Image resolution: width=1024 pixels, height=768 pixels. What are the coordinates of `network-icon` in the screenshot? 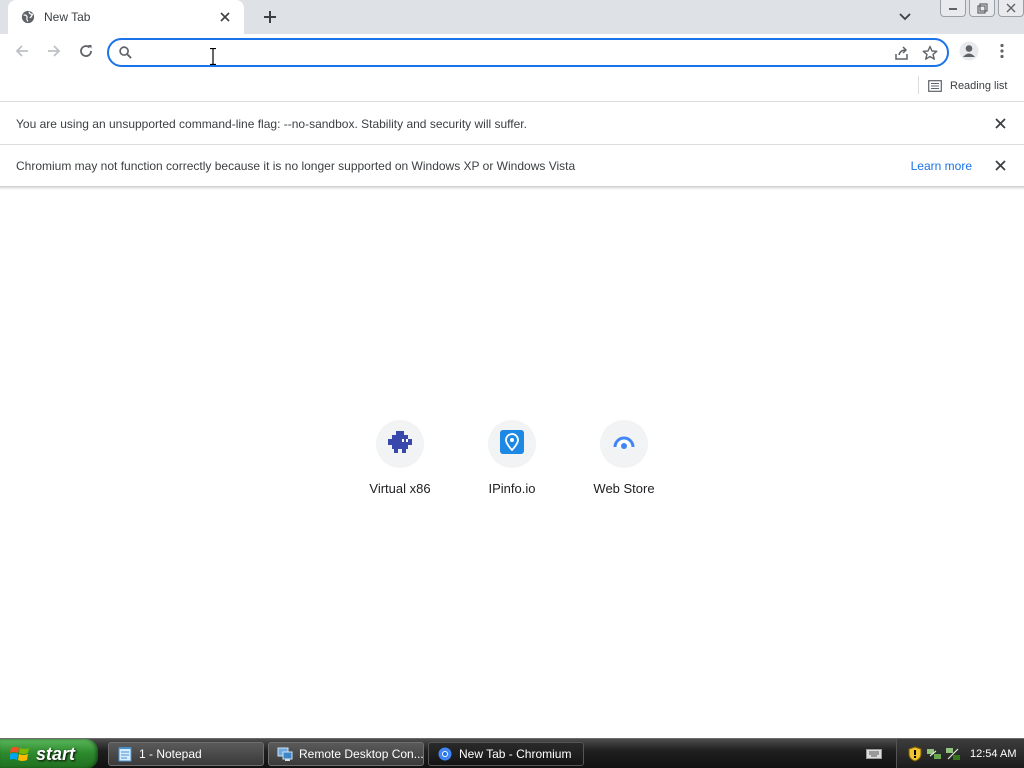 It's located at (934, 754).